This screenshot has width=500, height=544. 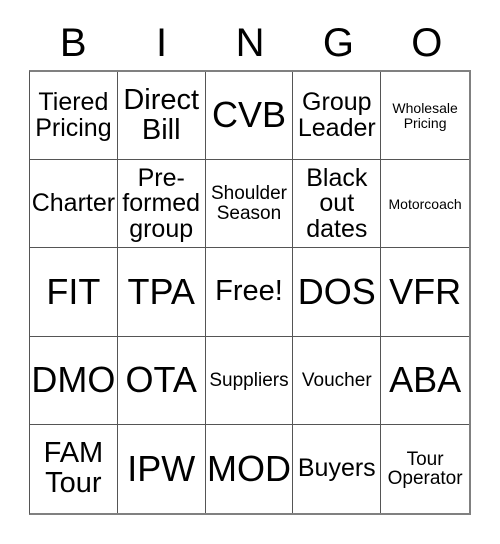 I want to click on bingo-cell-label: Group Leader, so click(x=336, y=115).